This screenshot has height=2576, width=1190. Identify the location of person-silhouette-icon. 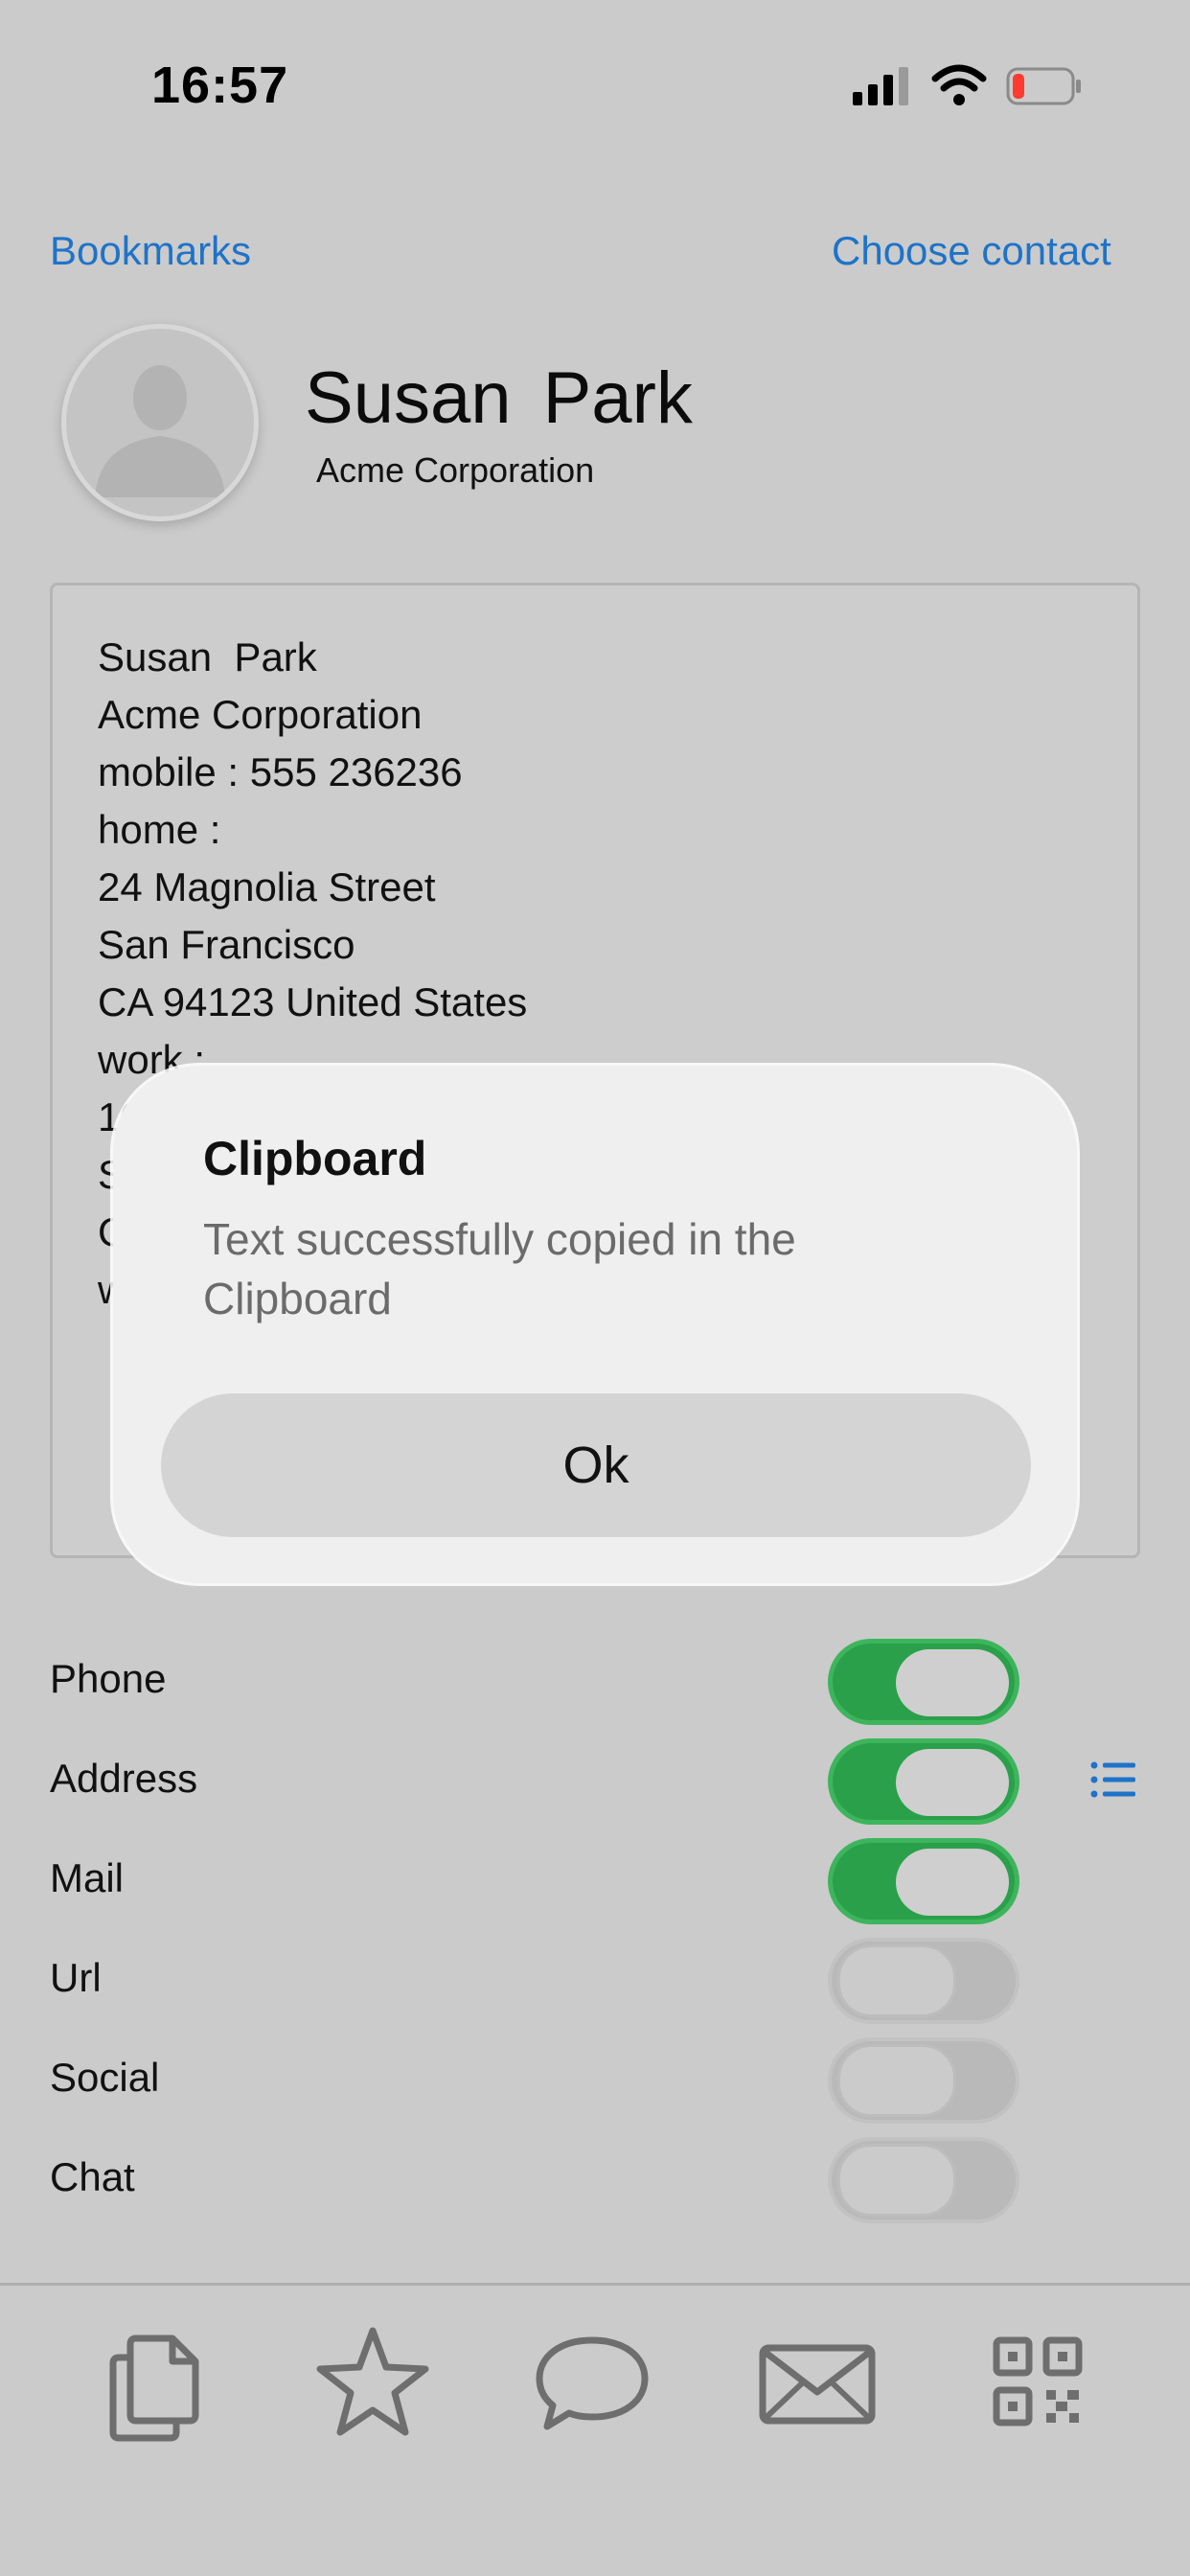
(160, 431).